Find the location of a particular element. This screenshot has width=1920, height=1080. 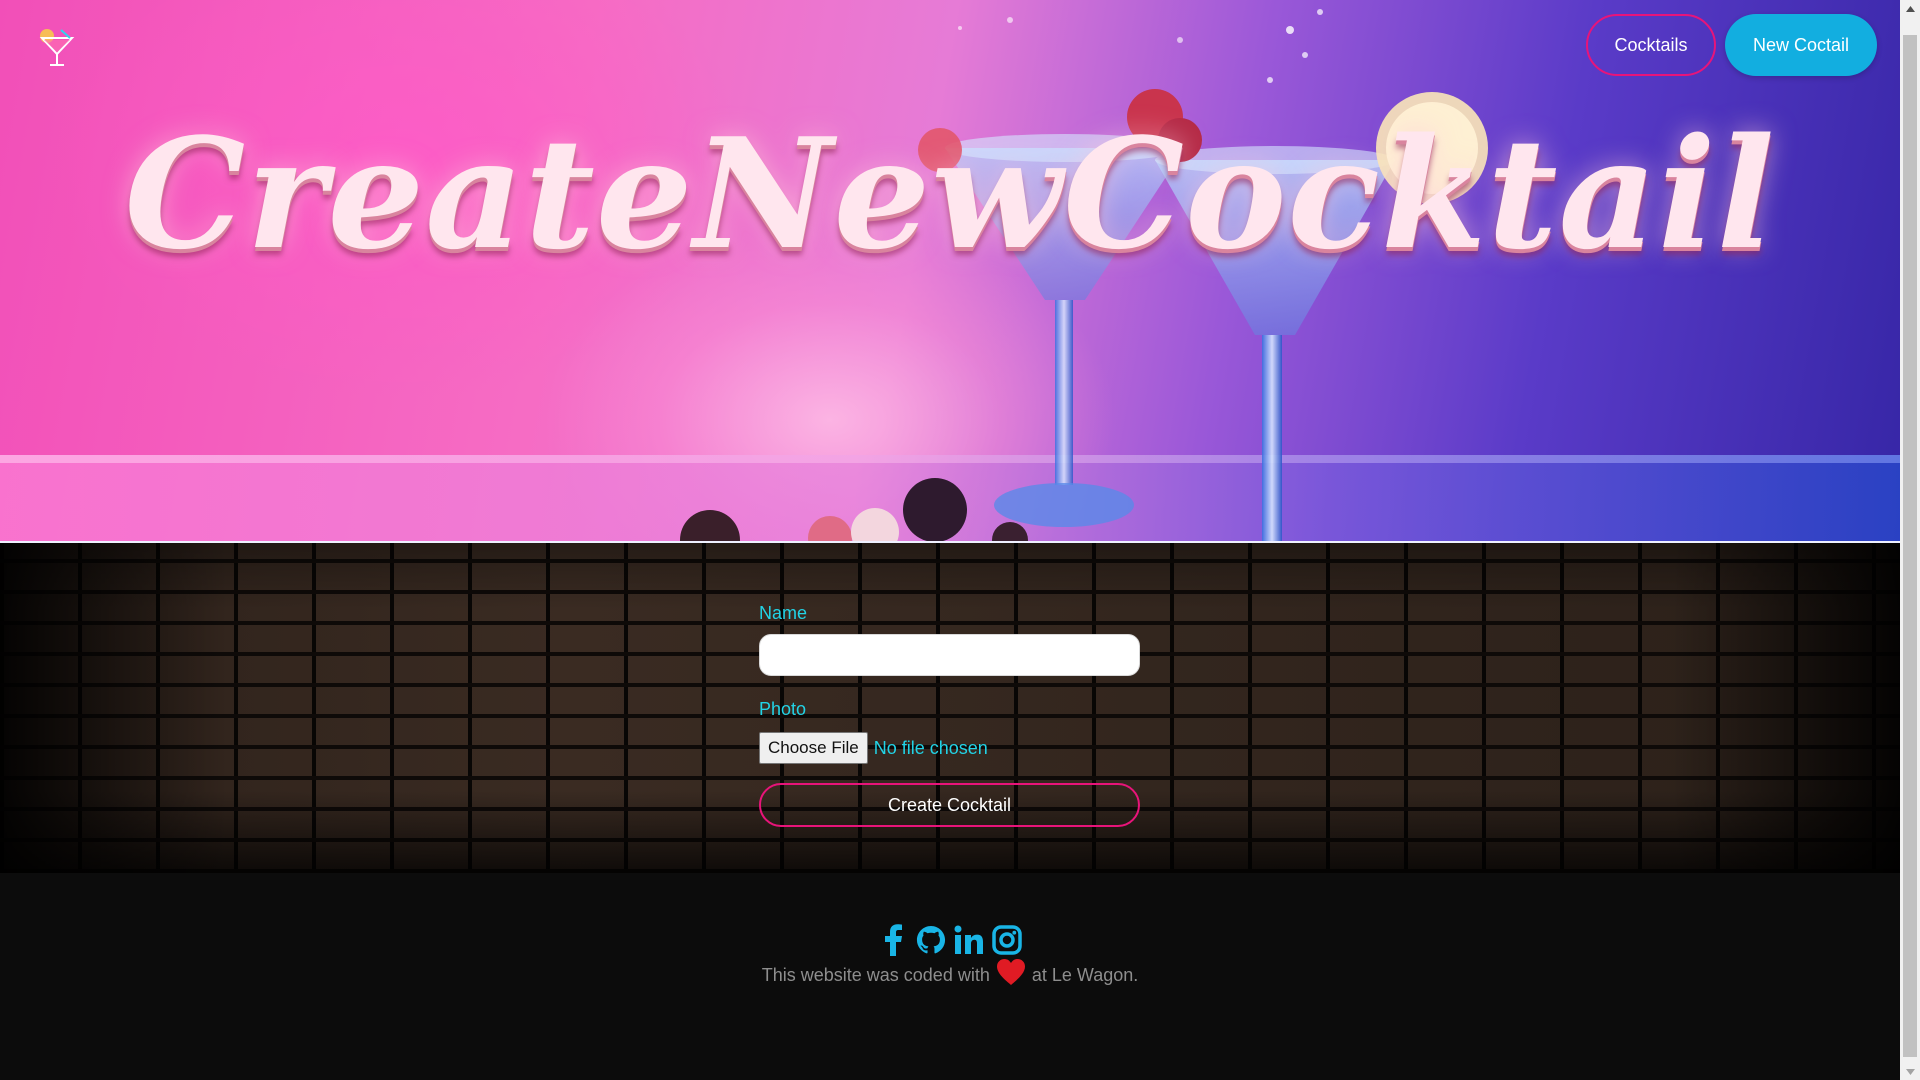

scrollbar-thumb is located at coordinates (1910, 546).